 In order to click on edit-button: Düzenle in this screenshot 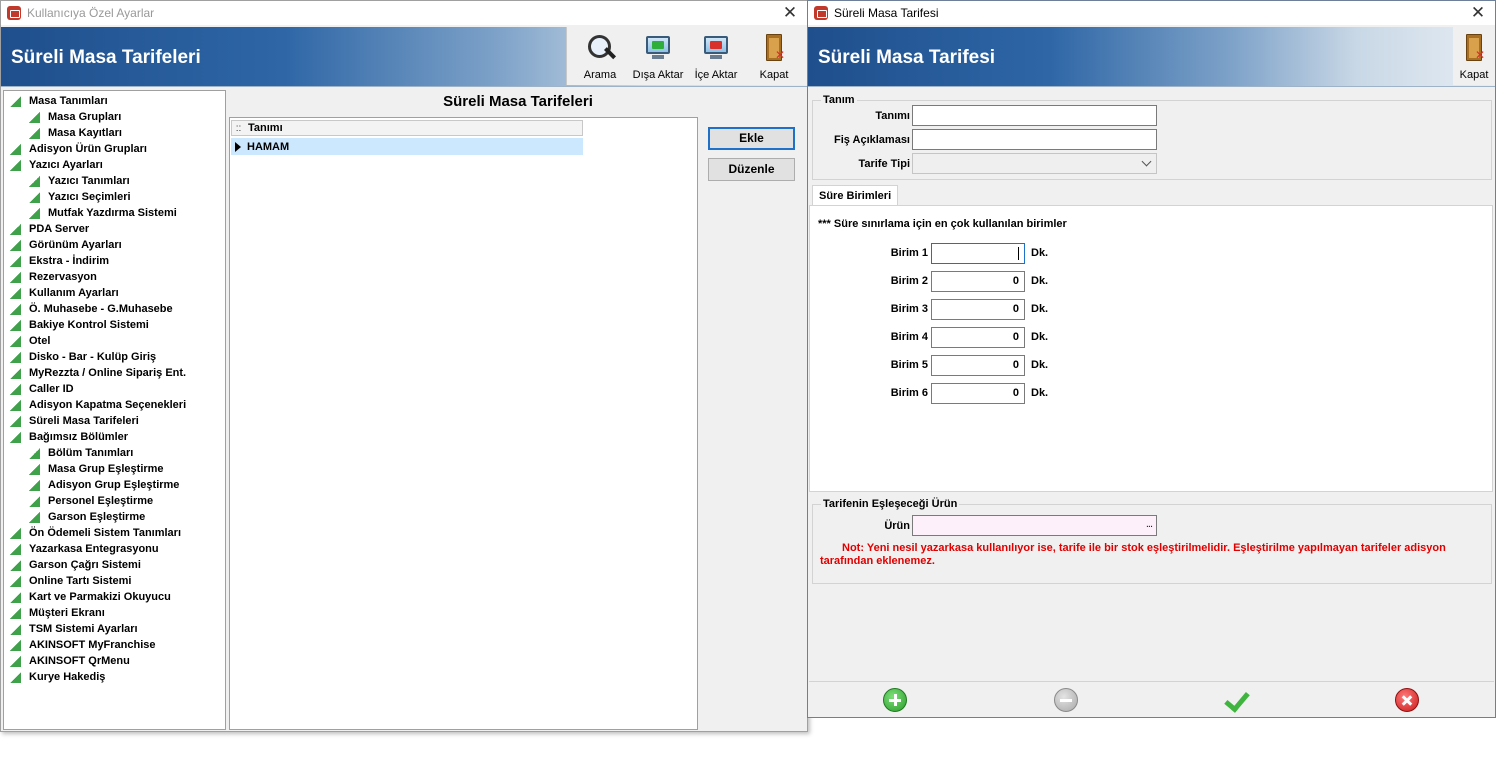, I will do `click(751, 169)`.